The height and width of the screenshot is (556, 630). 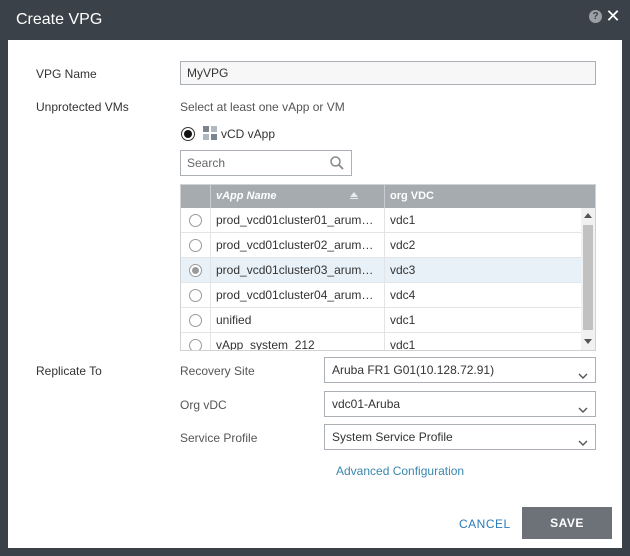 What do you see at coordinates (366, 404) in the screenshot?
I see `org-vdc-value: vdc01-Aruba` at bounding box center [366, 404].